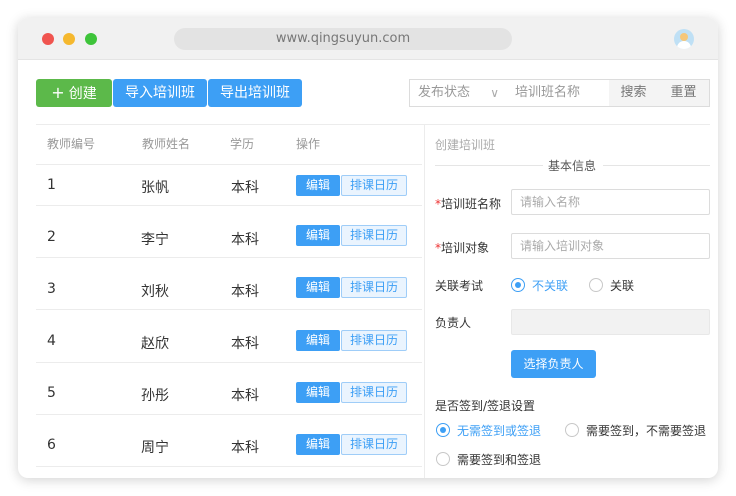 This screenshot has height=496, width=736. I want to click on radio-sign-in-out, so click(443, 459).